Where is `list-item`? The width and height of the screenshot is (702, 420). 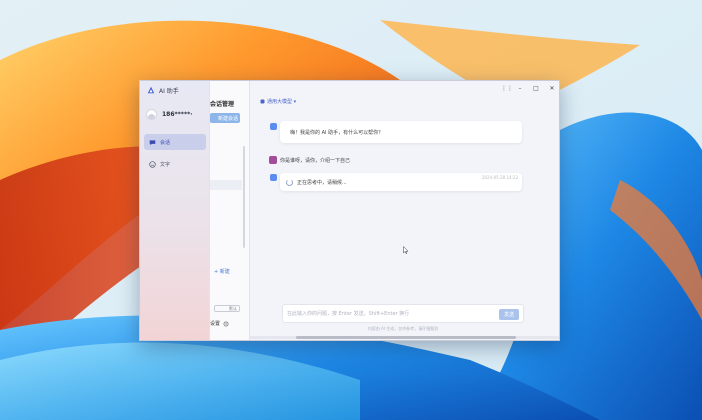 list-item is located at coordinates (226, 185).